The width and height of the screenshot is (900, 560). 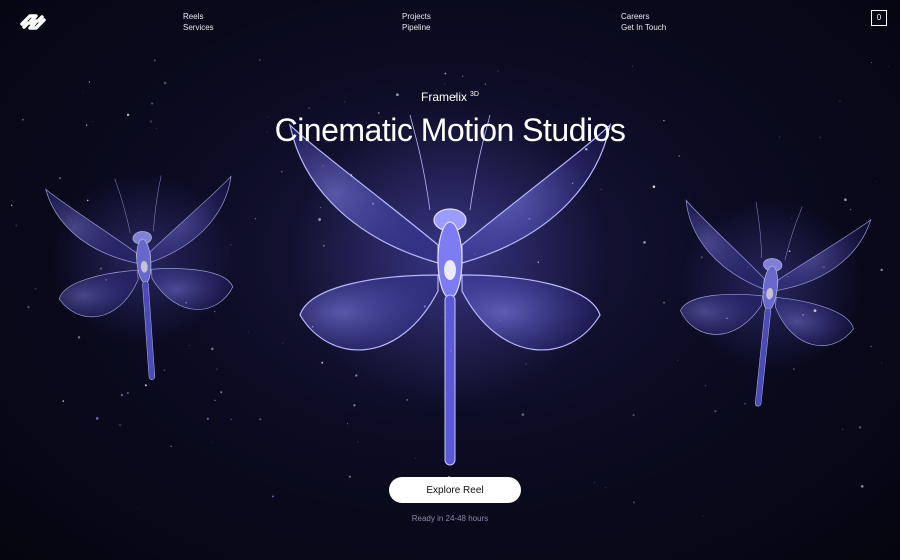 I want to click on explore-reel-button: Explore Reel, so click(x=455, y=490).